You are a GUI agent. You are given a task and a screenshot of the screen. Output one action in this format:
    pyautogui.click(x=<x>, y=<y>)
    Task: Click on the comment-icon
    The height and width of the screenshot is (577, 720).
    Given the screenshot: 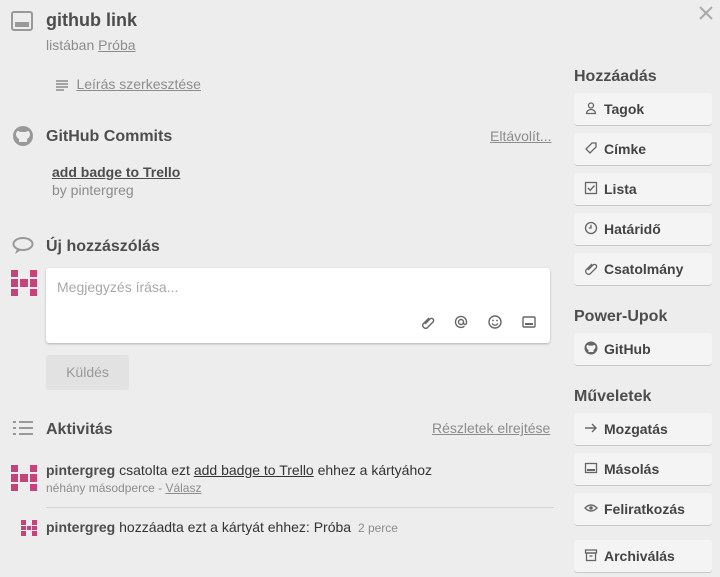 What is the action you would take?
    pyautogui.click(x=23, y=248)
    